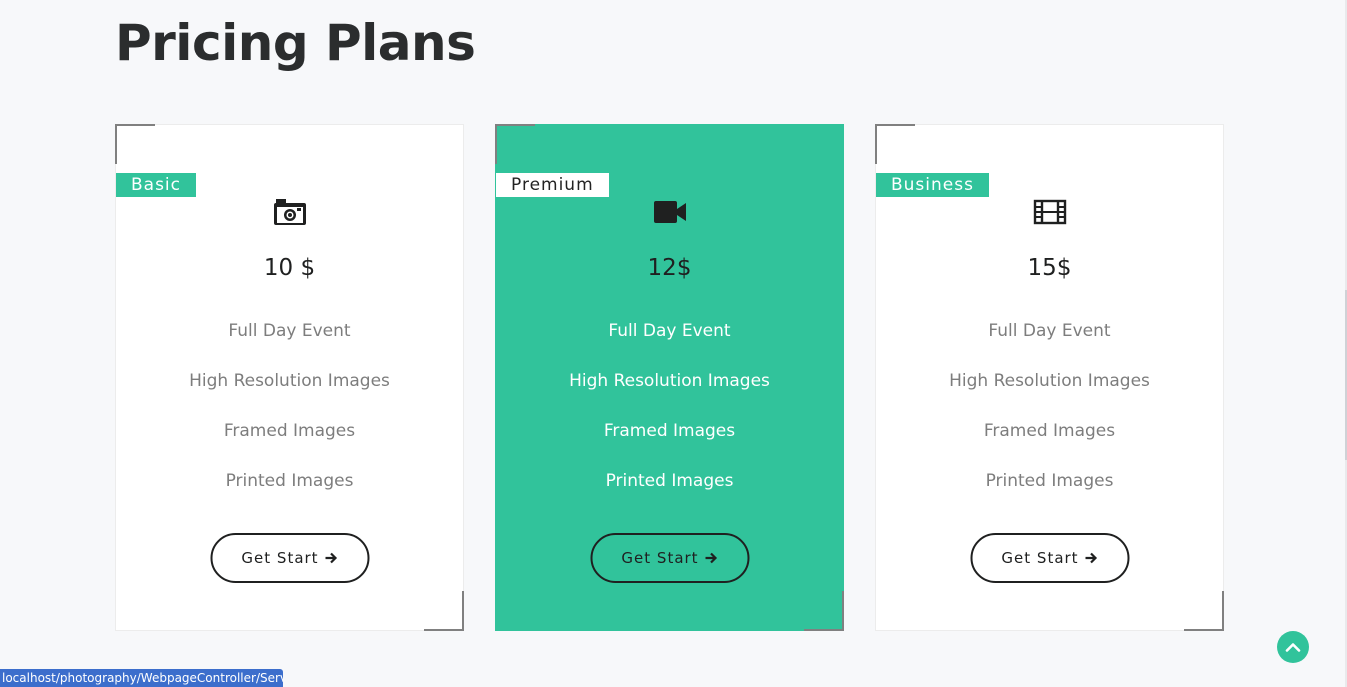 Image resolution: width=1347 pixels, height=687 pixels. What do you see at coordinates (156, 185) in the screenshot?
I see `tier-badge: Basic` at bounding box center [156, 185].